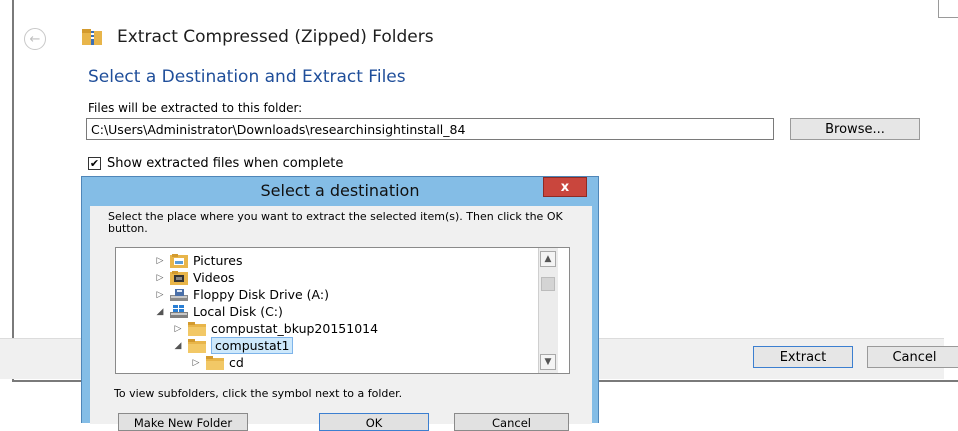 This screenshot has height=431, width=958. I want to click on videos-folder-icon, so click(179, 277).